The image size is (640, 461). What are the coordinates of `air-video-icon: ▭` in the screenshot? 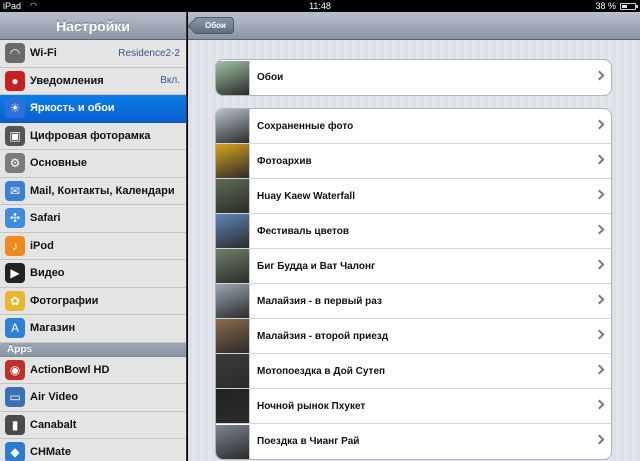 It's located at (15, 397).